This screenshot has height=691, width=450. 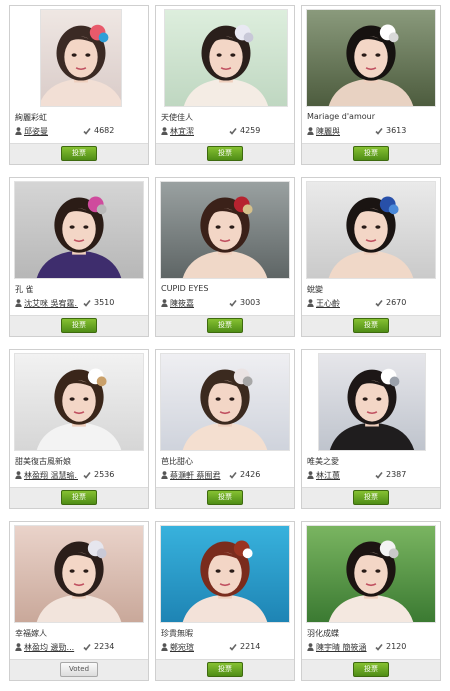 I want to click on entry-title: 芭比甜心, so click(x=177, y=461).